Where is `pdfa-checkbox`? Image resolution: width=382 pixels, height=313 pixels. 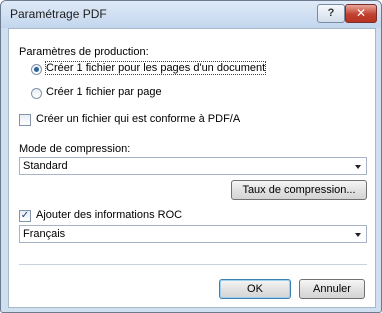
pdfa-checkbox is located at coordinates (25, 120).